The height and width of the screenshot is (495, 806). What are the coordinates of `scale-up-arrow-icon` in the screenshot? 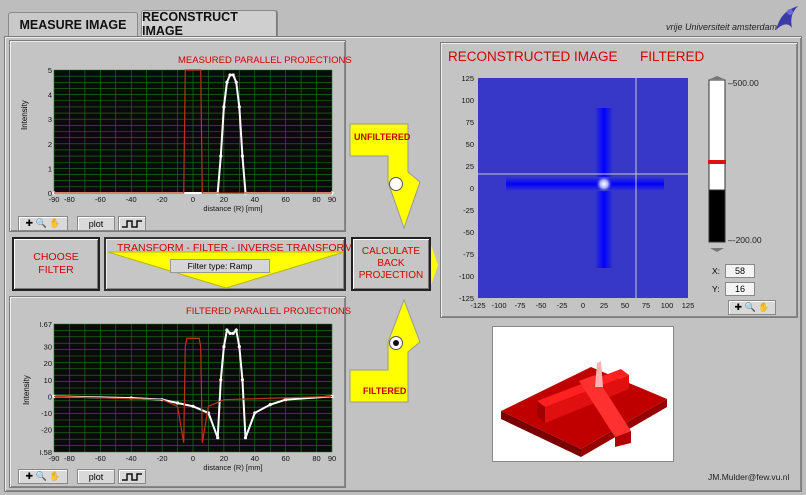 It's located at (717, 77).